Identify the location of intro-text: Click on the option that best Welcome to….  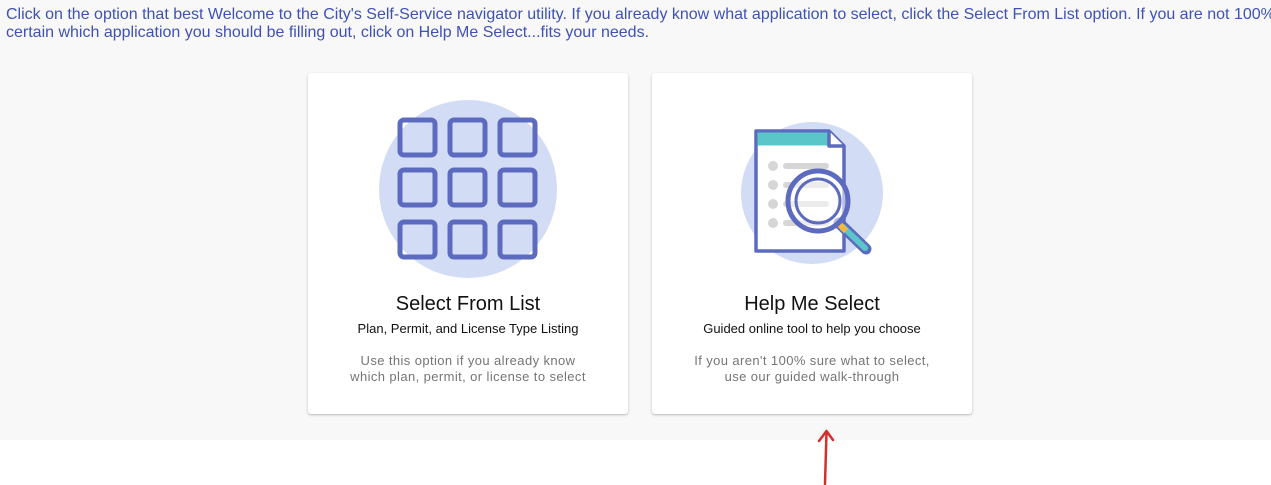
(638, 24).